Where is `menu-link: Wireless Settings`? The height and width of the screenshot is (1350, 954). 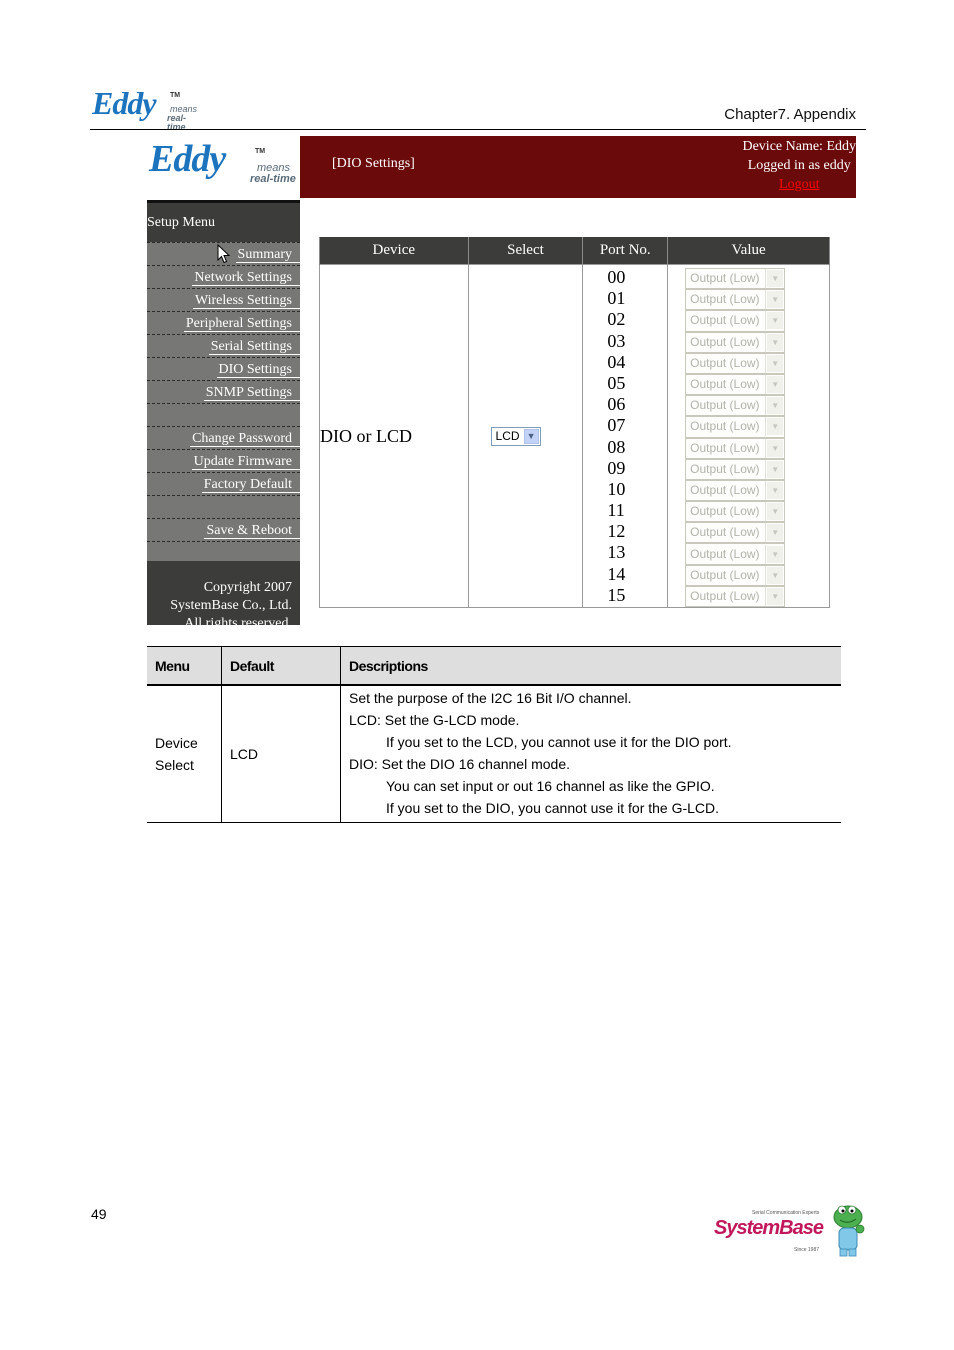
menu-link: Wireless Settings is located at coordinates (246, 301).